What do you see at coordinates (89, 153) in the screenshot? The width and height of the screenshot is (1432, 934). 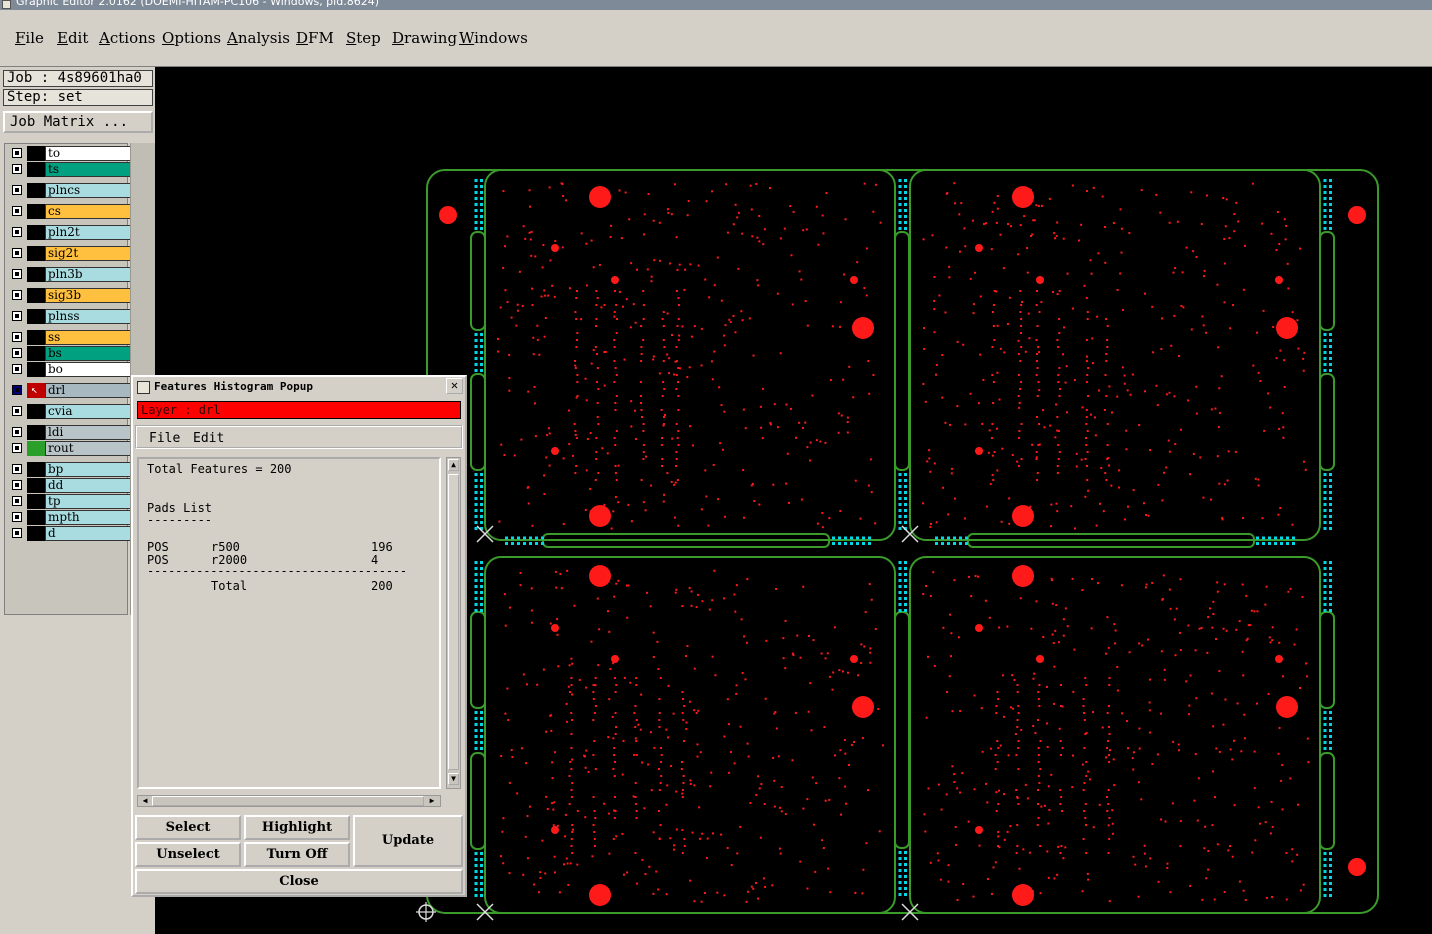 I see `layer-name: to` at bounding box center [89, 153].